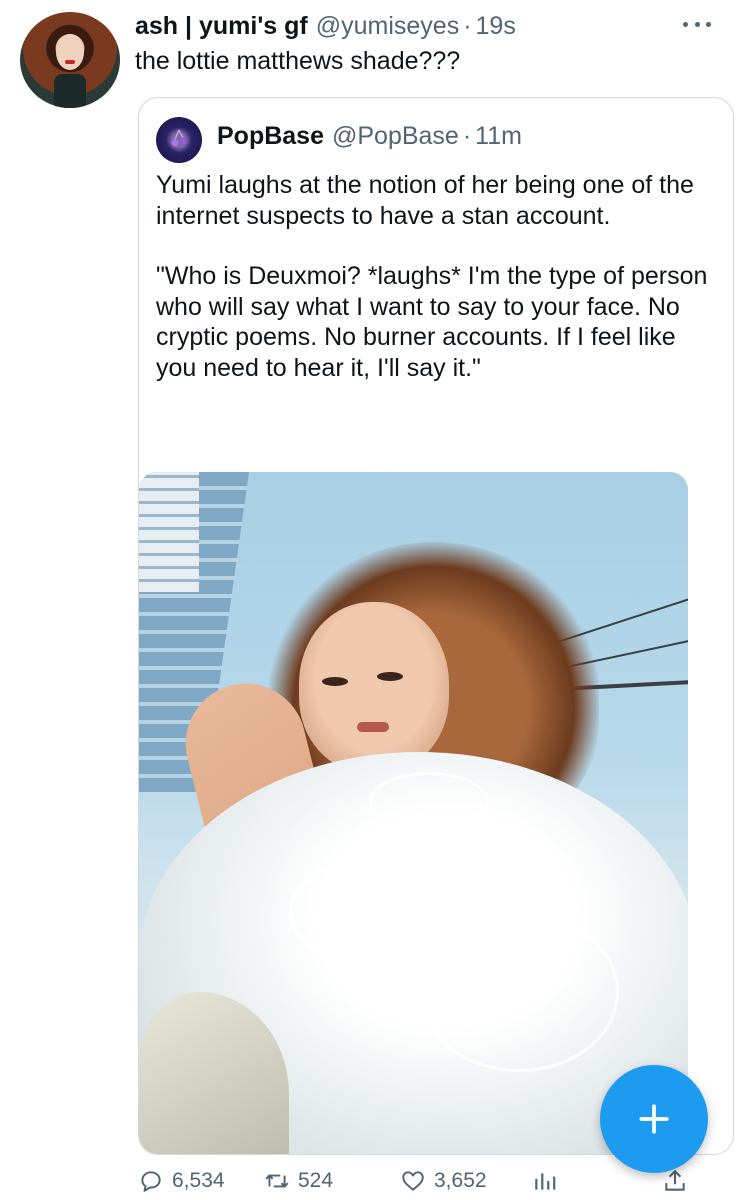 This screenshot has height=1200, width=739. Describe the element at coordinates (277, 1181) in the screenshot. I see `retweet-icon` at that location.